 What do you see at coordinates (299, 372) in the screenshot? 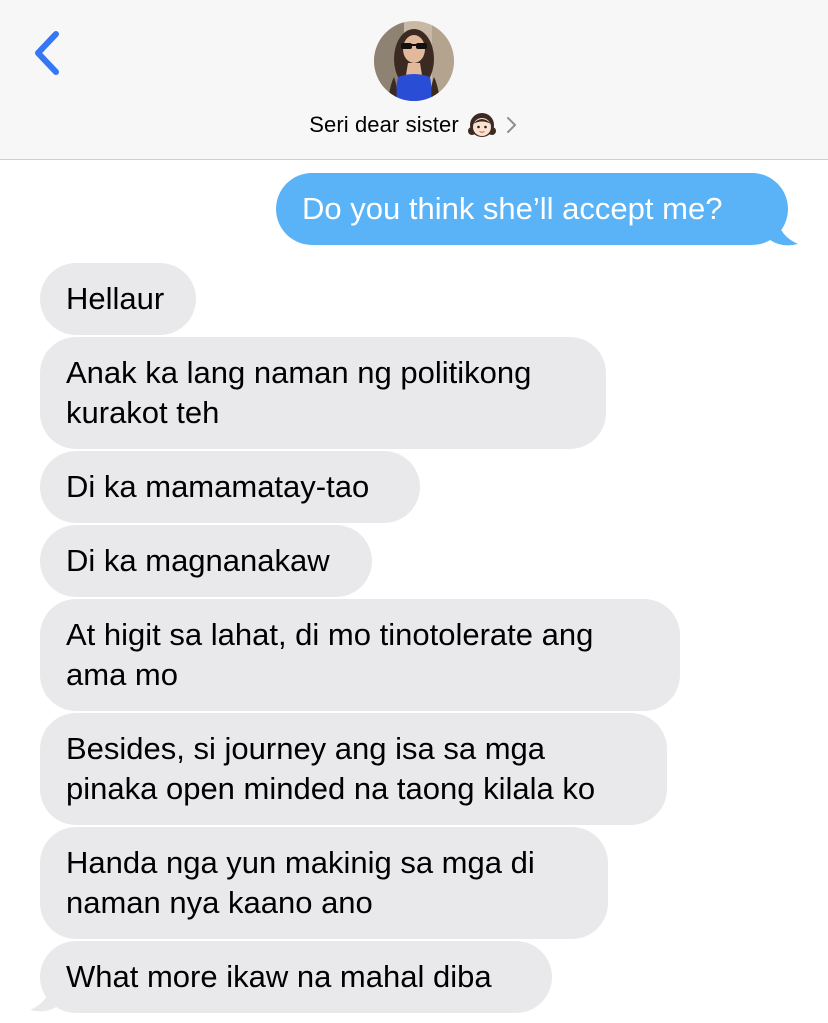
I see `message-text-line: Anak ka lang naman ng politikong` at bounding box center [299, 372].